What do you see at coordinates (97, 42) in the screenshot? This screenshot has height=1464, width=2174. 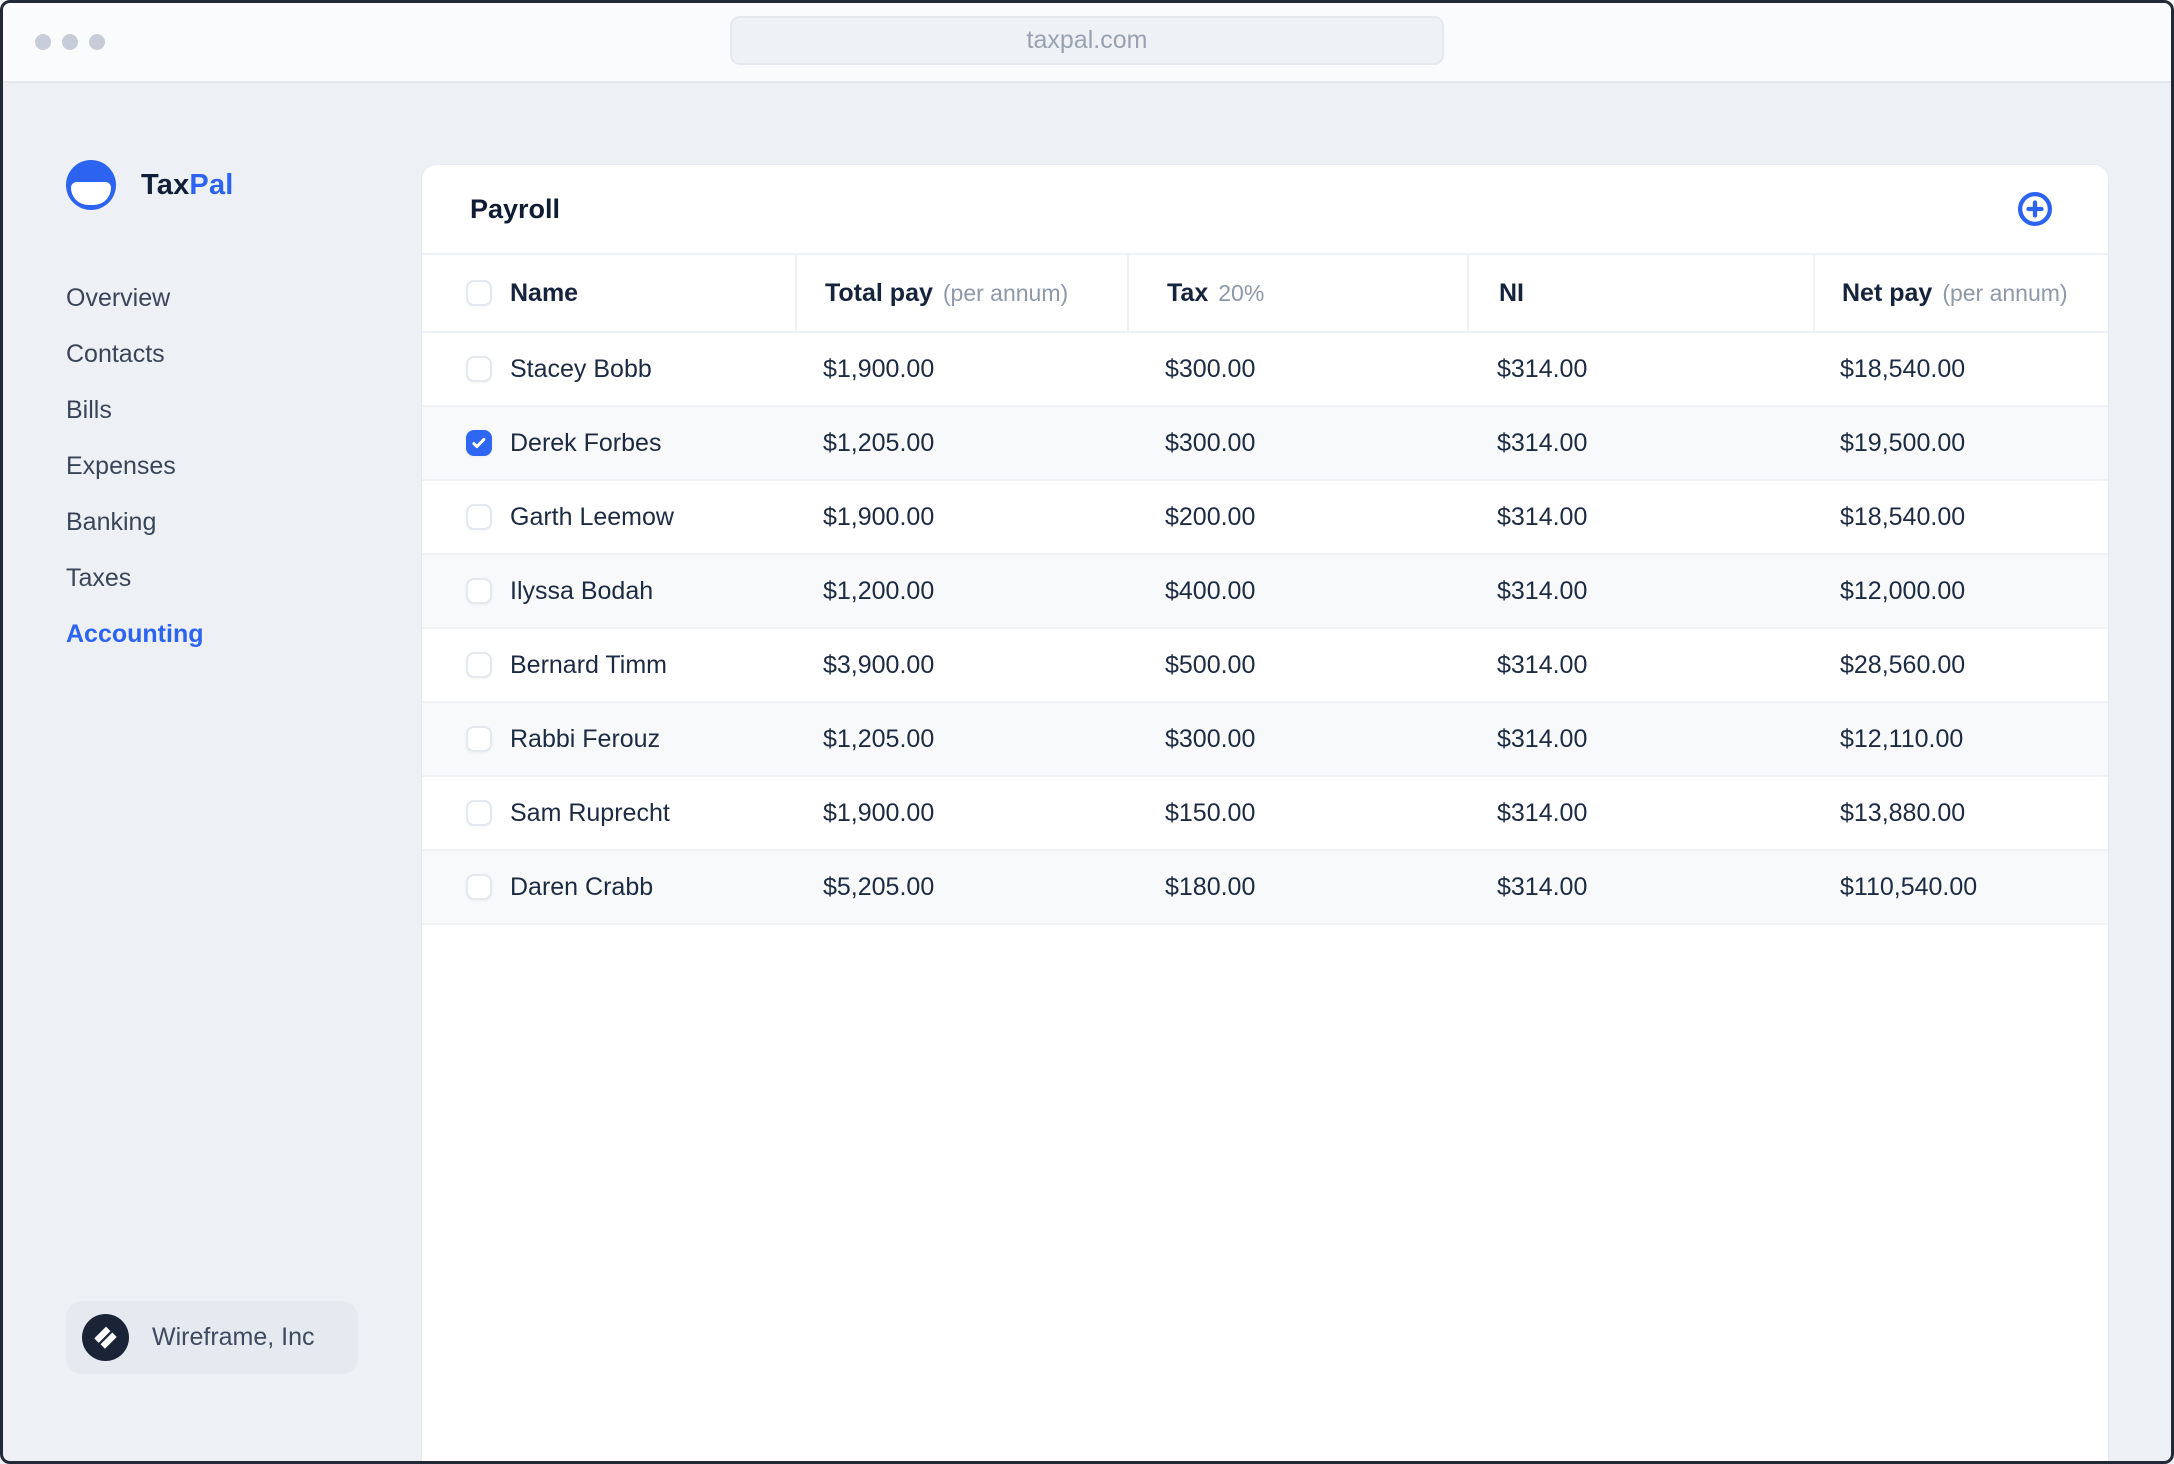 I see `window-maximize-button` at bounding box center [97, 42].